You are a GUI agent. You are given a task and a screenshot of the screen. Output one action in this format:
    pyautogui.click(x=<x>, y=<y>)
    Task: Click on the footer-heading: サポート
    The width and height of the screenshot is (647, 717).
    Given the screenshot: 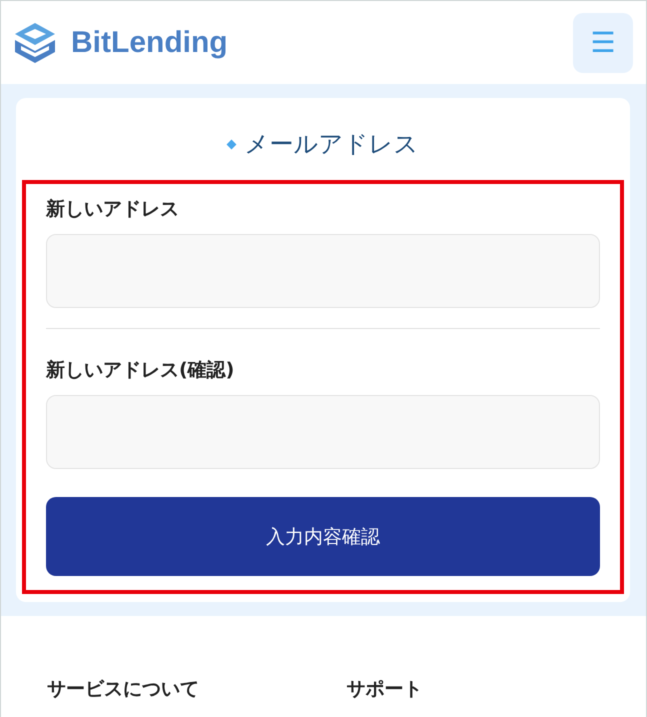 What is the action you would take?
    pyautogui.click(x=385, y=689)
    